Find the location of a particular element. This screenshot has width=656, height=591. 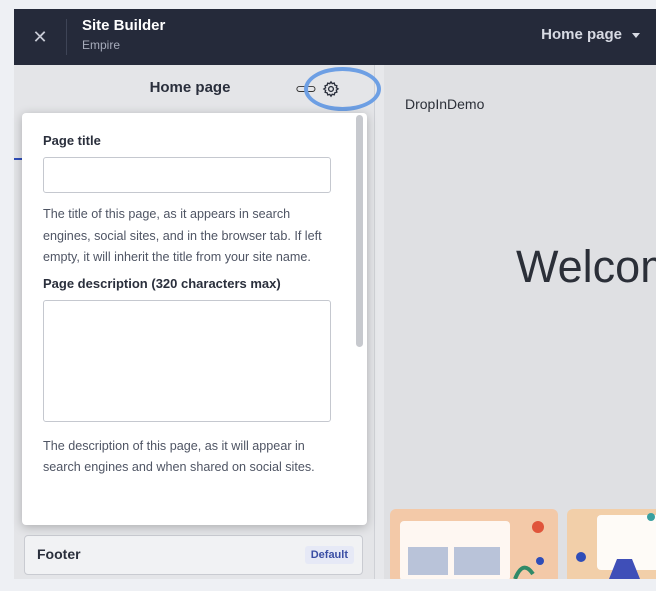

chevron-down-icon is located at coordinates (636, 35).